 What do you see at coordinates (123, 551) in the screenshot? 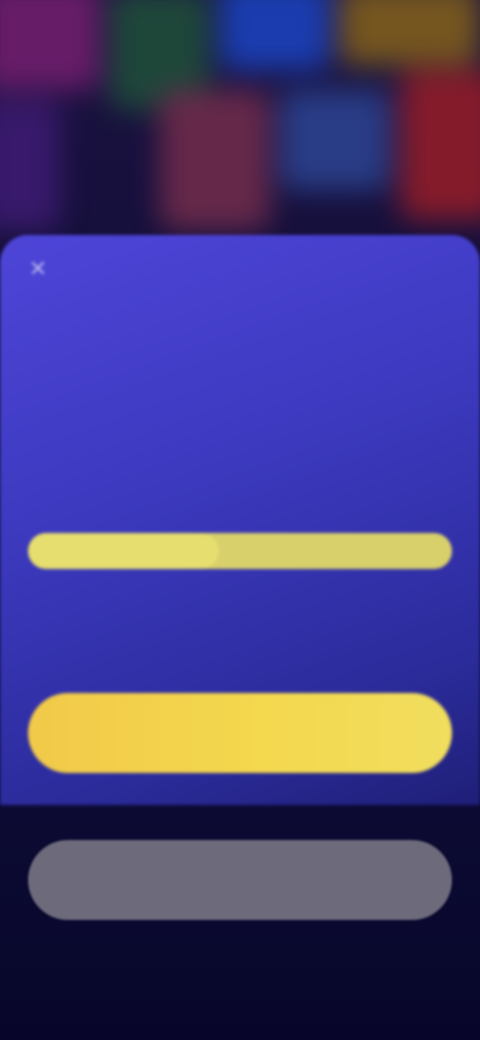
I see `progress-bar-fill` at bounding box center [123, 551].